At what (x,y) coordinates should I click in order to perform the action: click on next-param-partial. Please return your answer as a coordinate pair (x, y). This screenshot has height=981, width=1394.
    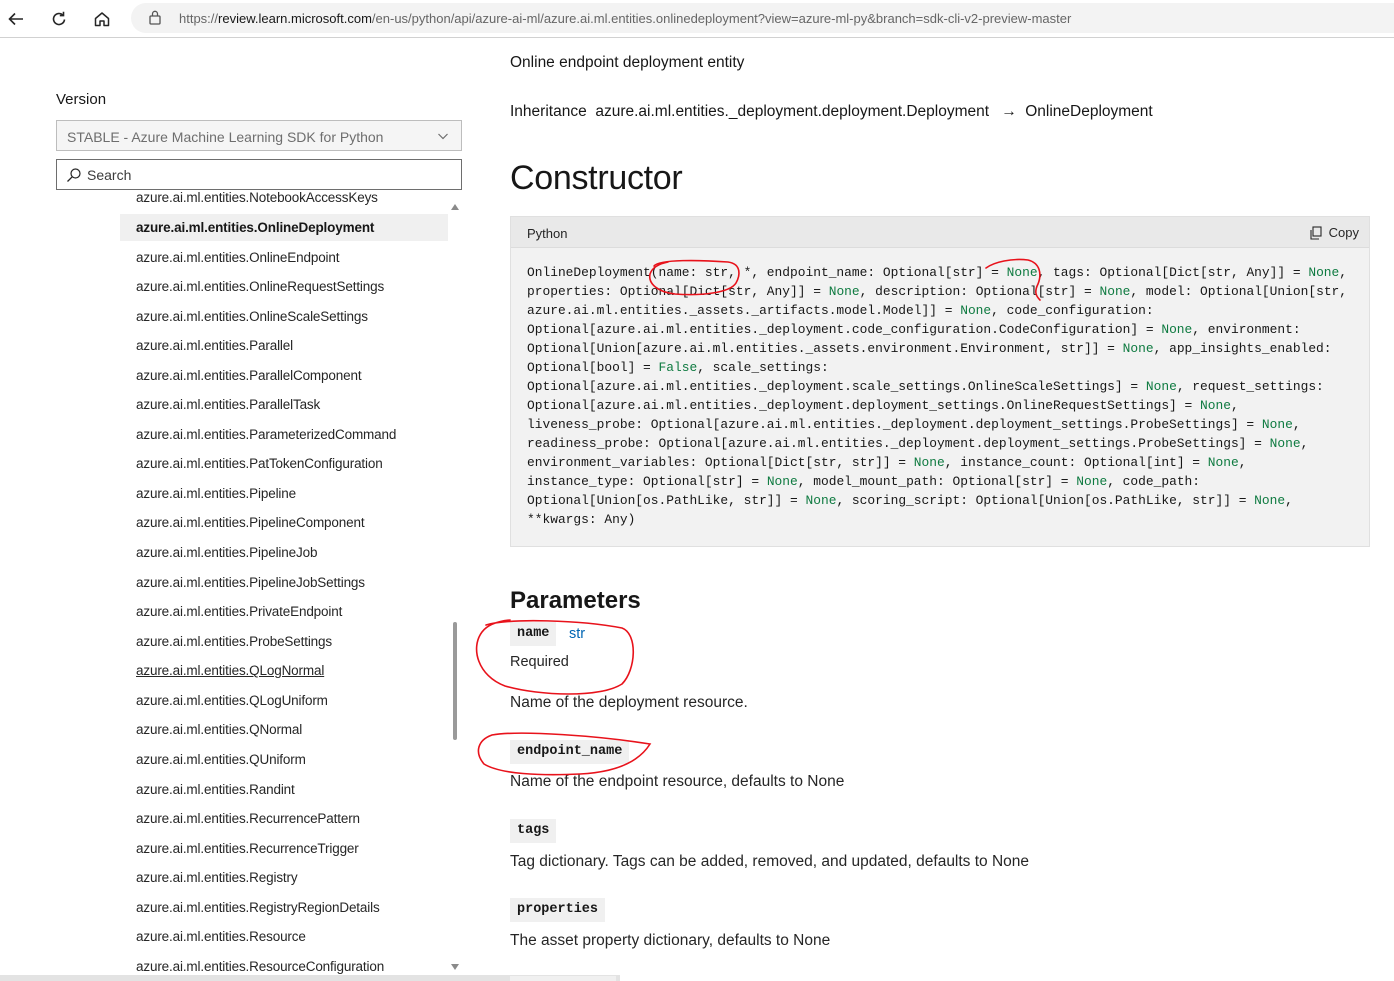
    Looking at the image, I should click on (563, 978).